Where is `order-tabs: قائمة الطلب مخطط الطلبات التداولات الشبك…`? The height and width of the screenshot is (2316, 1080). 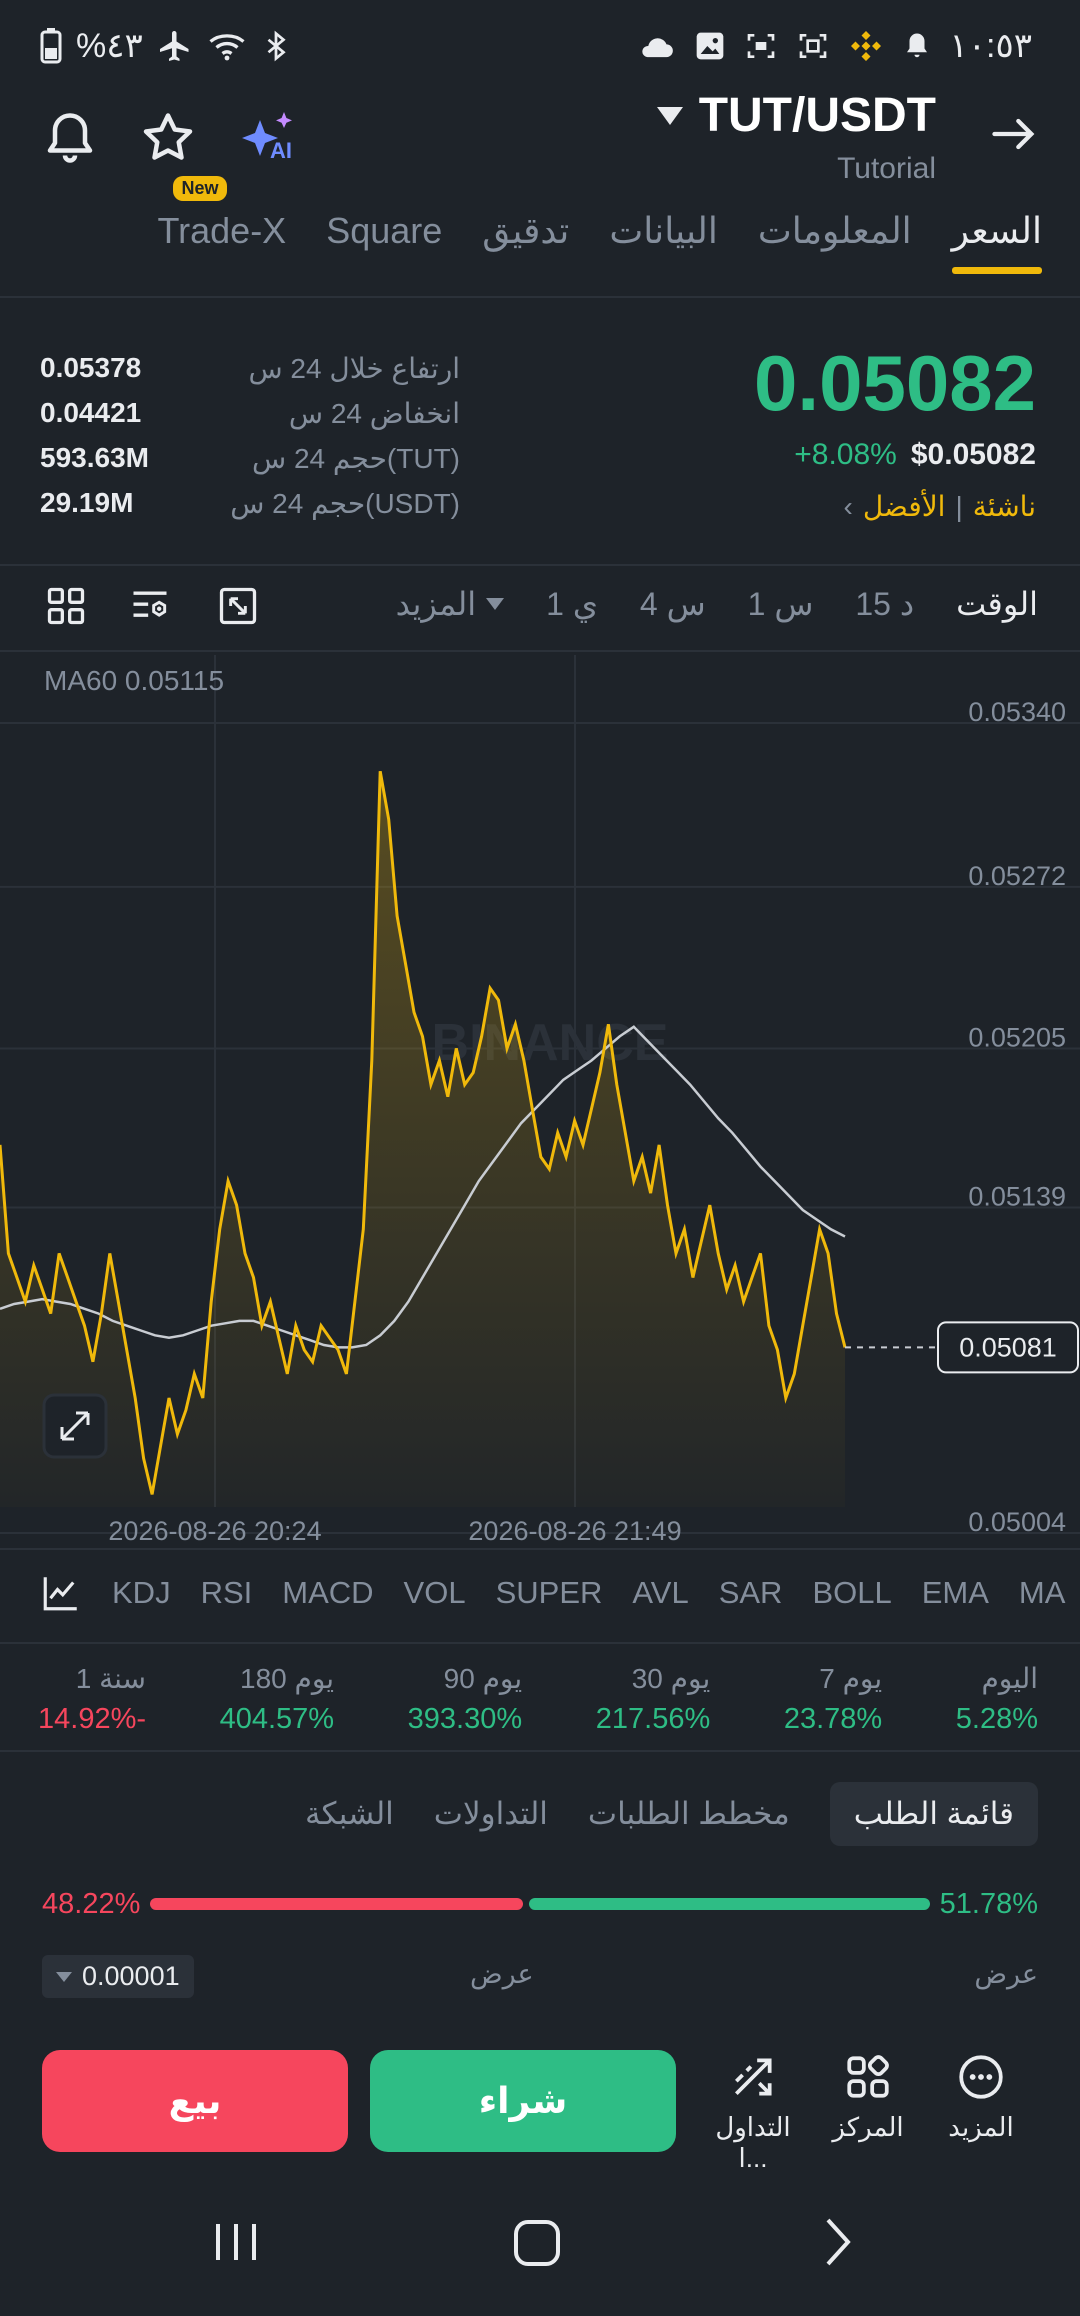 order-tabs: قائمة الطلب مخطط الطلبات التداولات الشبك… is located at coordinates (671, 1814).